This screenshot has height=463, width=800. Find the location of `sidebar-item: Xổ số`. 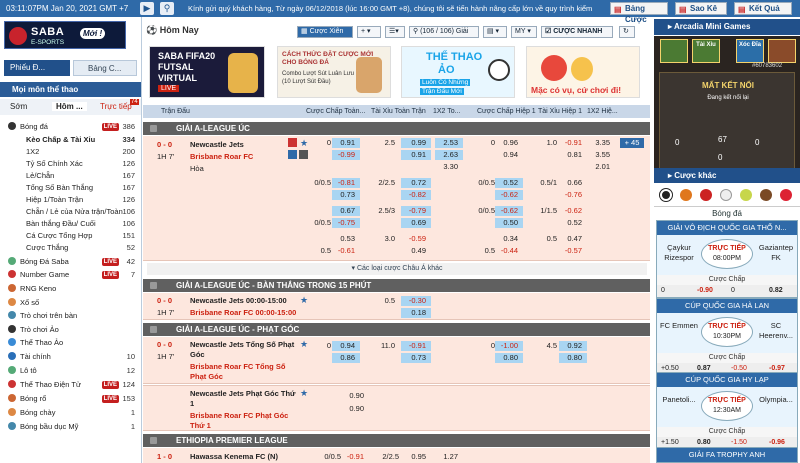

sidebar-item: Xổ số is located at coordinates (70, 303).